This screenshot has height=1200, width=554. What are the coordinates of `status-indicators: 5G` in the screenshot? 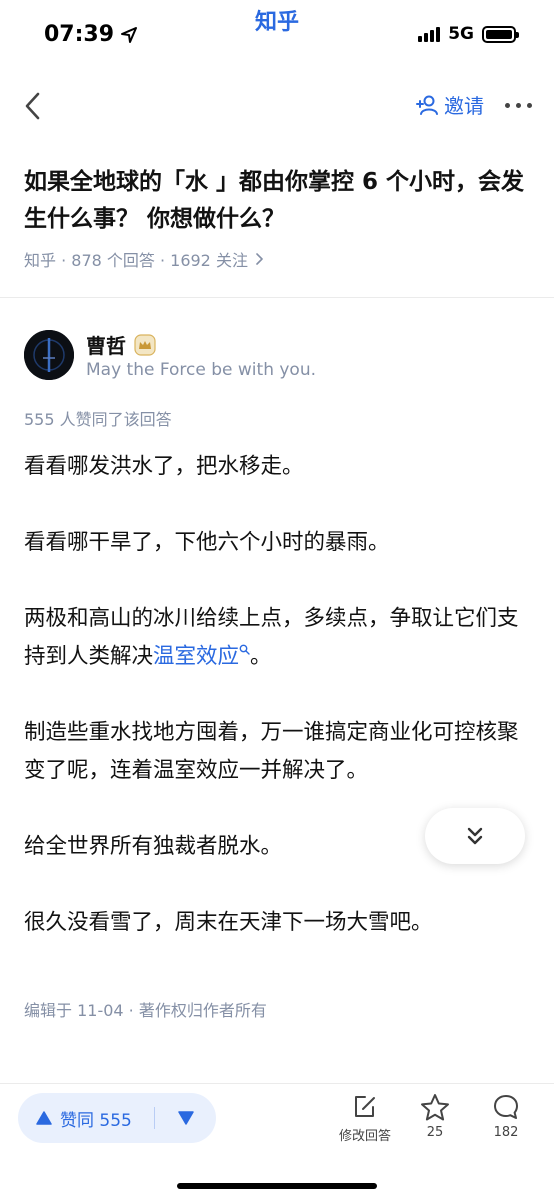 It's located at (468, 34).